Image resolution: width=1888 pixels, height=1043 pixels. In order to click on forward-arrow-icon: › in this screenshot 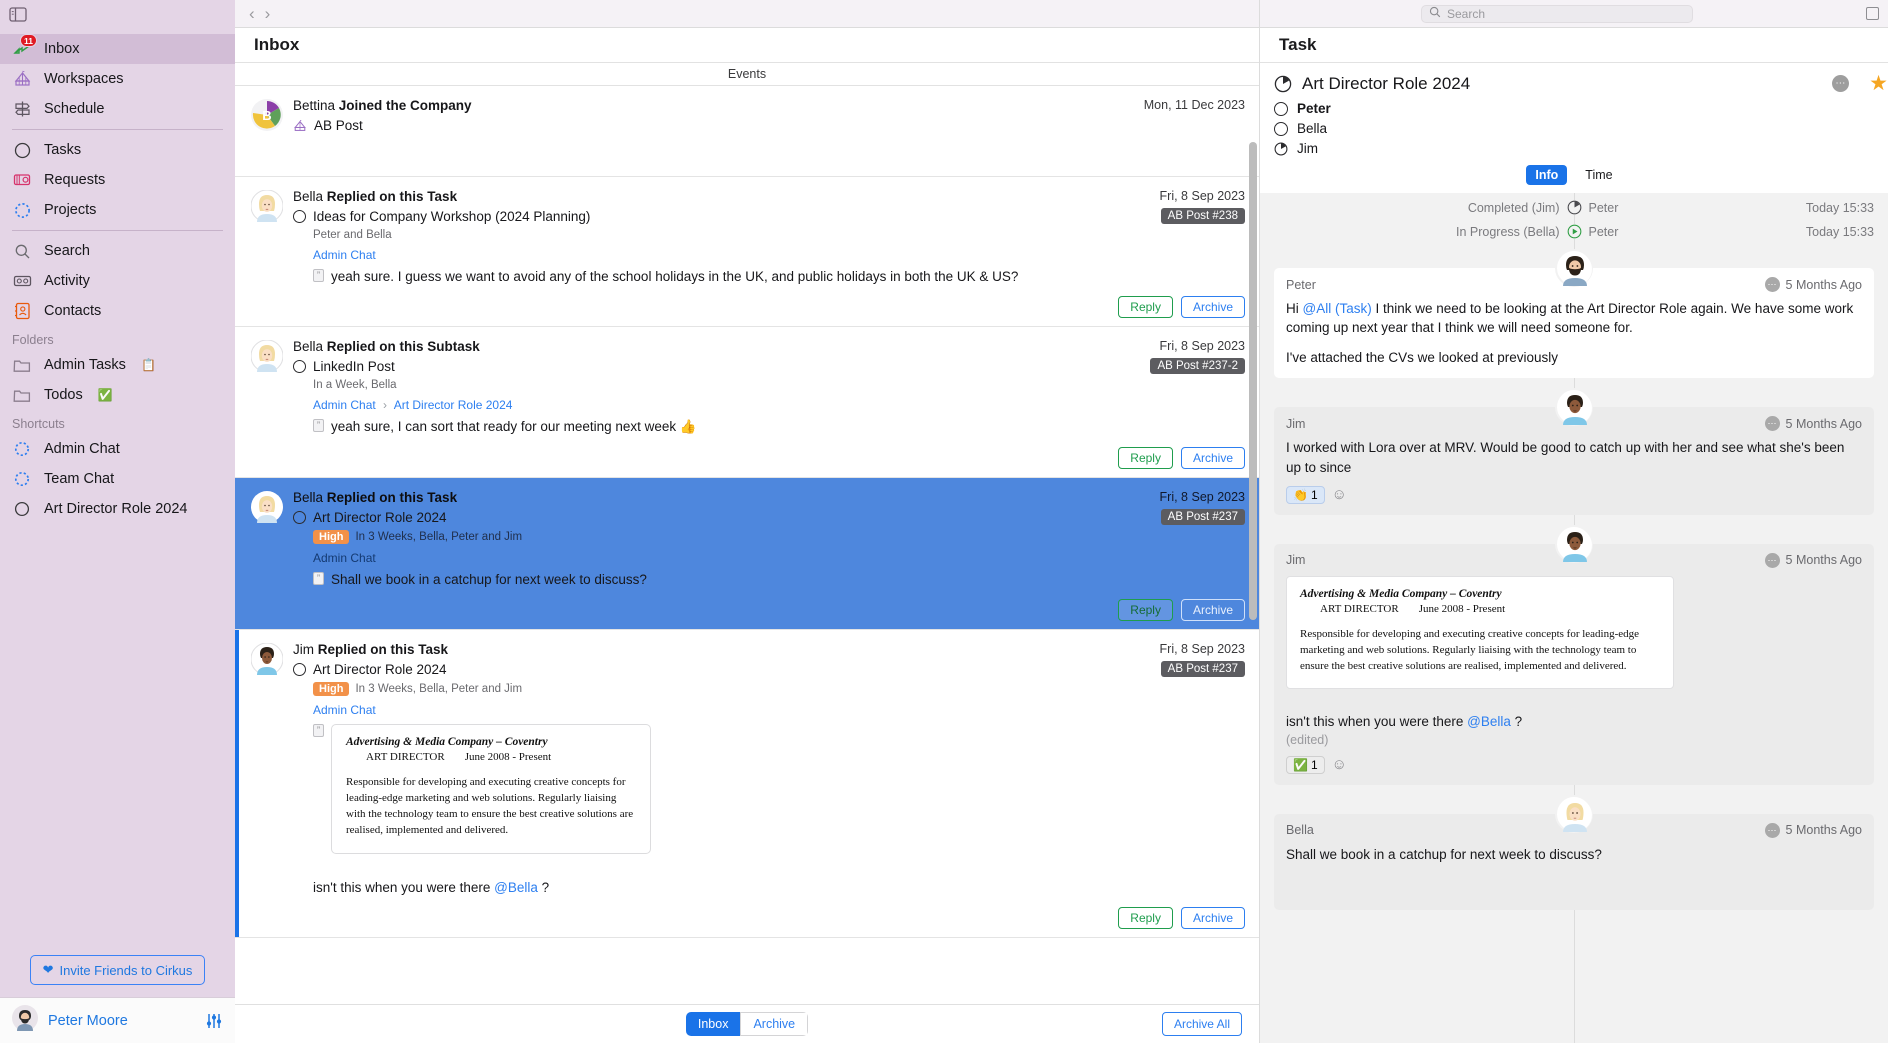, I will do `click(268, 13)`.